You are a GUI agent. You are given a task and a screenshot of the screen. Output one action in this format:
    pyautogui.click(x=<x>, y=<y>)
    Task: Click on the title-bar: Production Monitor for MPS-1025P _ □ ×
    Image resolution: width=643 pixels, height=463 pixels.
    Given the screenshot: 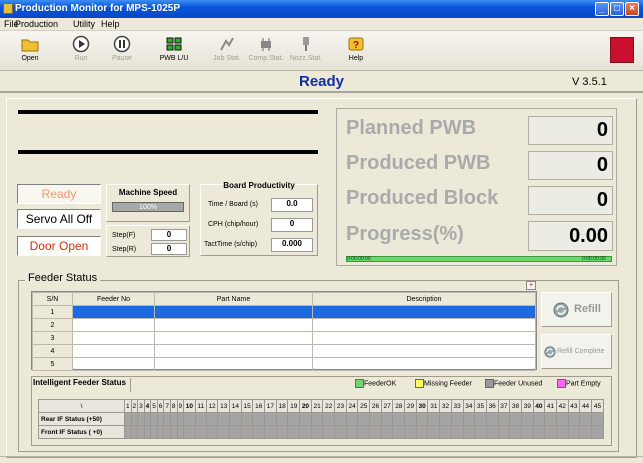 What is the action you would take?
    pyautogui.click(x=321, y=9)
    